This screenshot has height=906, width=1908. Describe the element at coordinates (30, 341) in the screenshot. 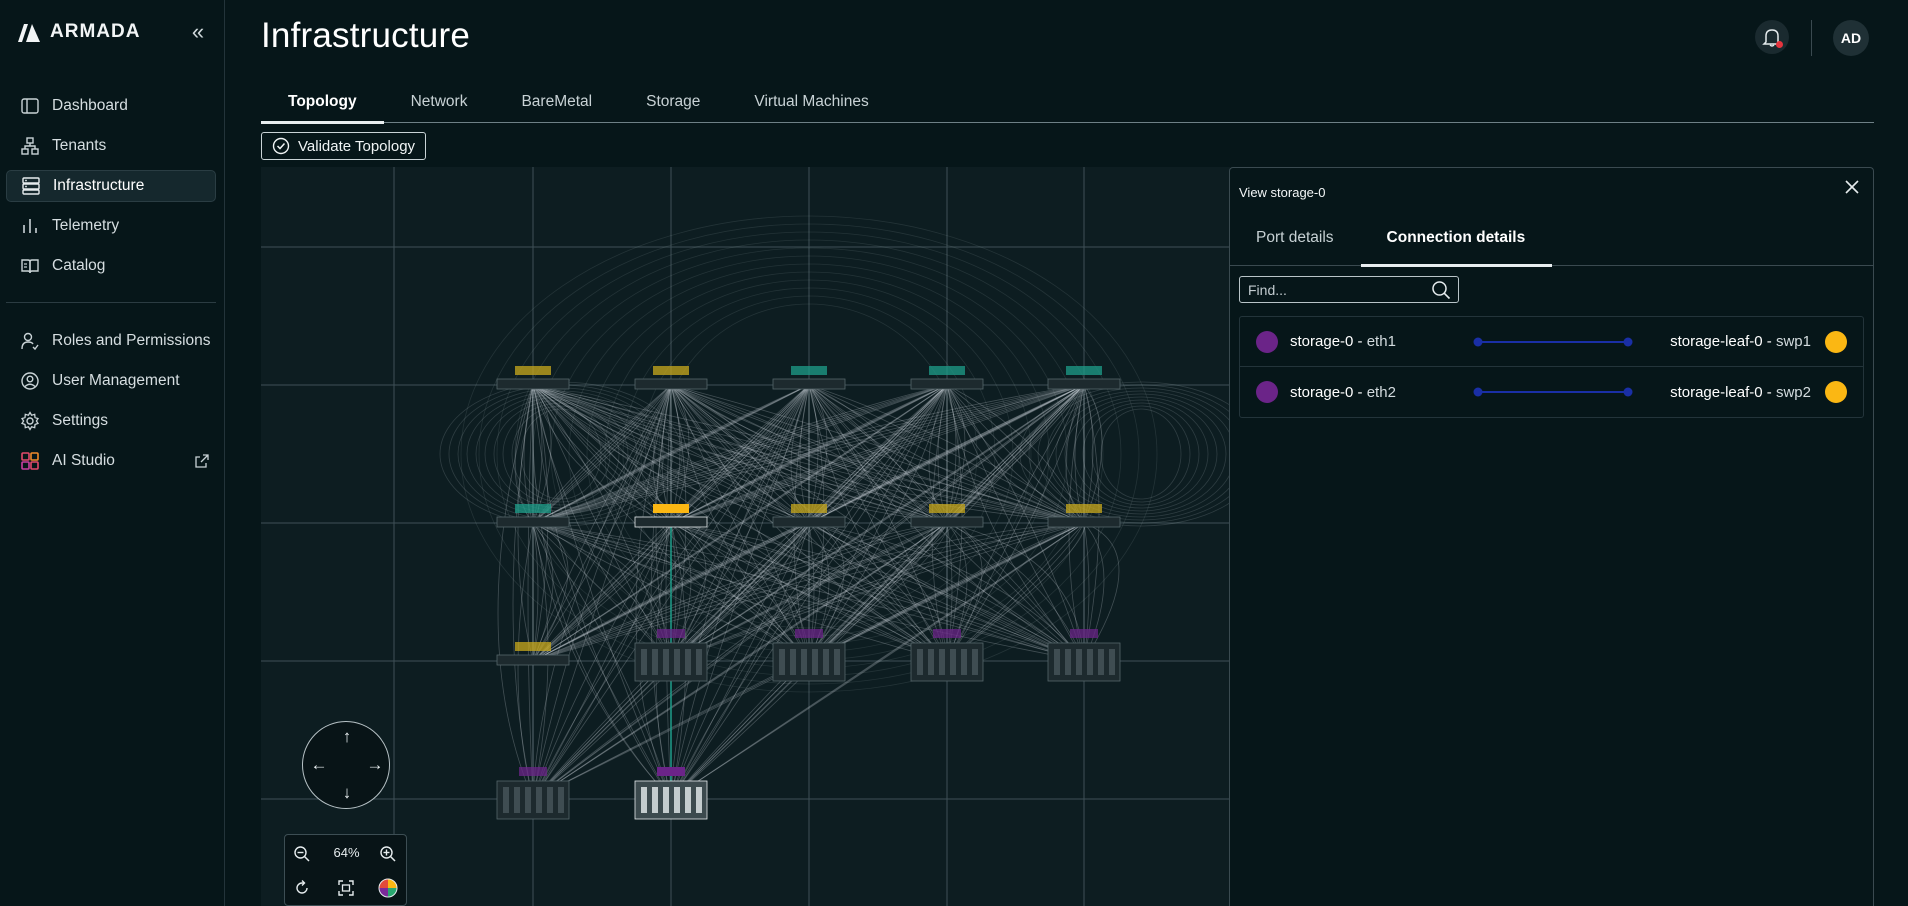

I see `roles-icon` at that location.